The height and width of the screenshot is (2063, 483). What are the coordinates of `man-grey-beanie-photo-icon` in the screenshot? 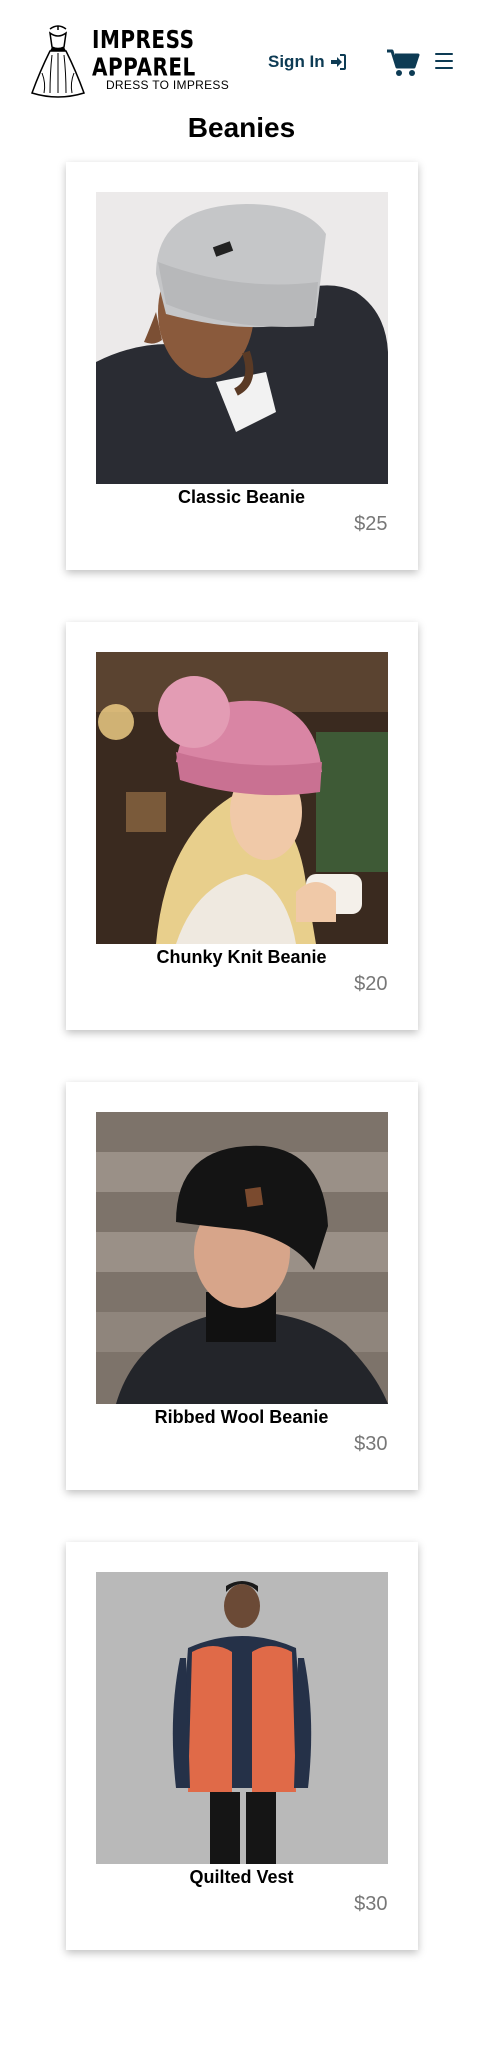 It's located at (241, 338).